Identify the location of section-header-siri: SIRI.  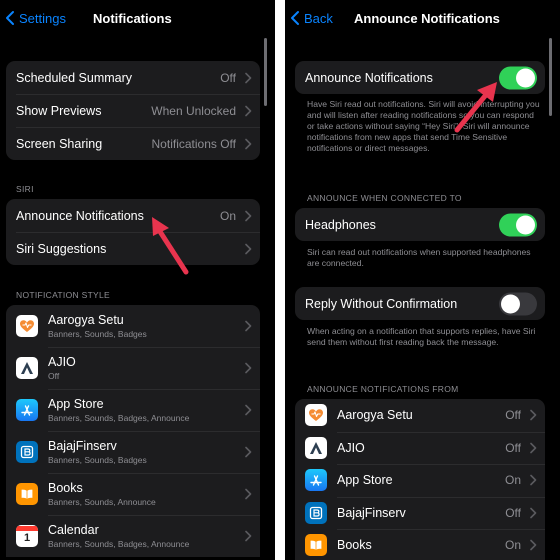
(25, 189).